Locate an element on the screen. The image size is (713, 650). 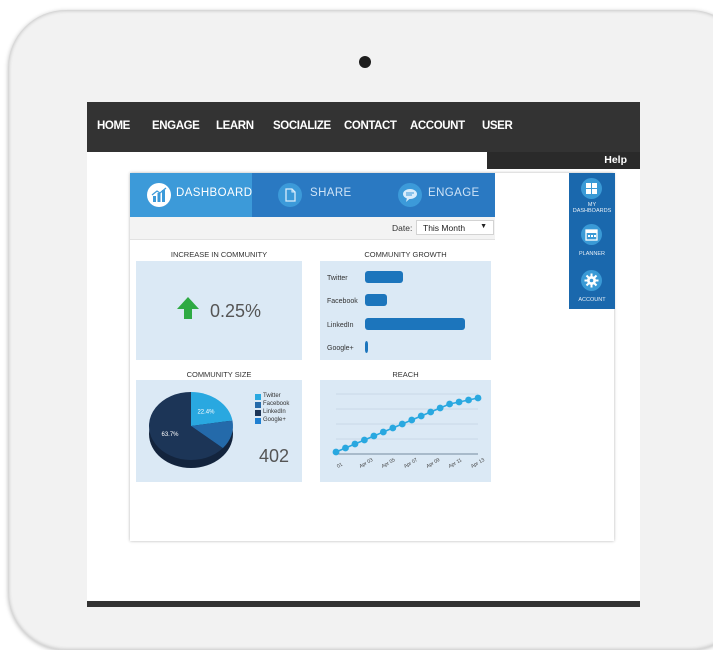
tab-share-label: SHARE is located at coordinates (331, 193).